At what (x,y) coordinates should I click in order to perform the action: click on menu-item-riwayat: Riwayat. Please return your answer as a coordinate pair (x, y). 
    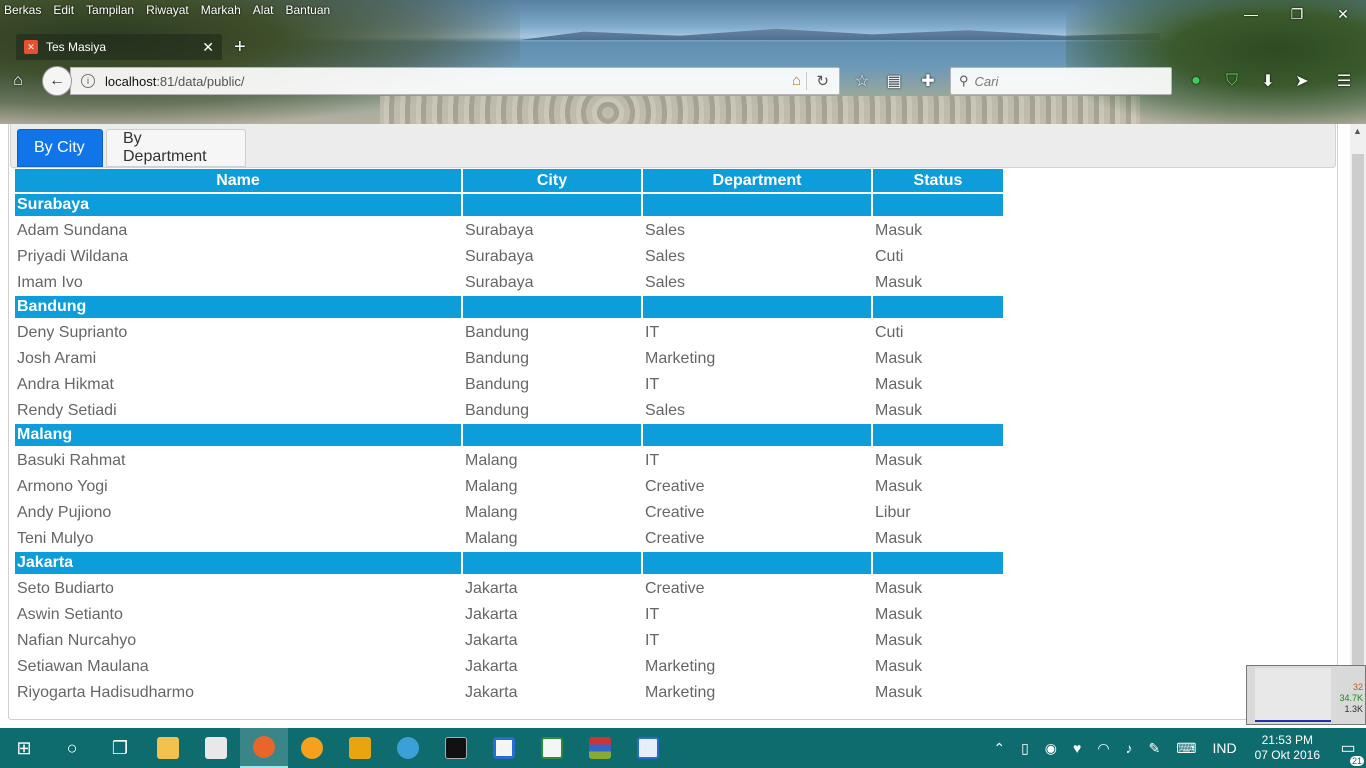
    Looking at the image, I should click on (167, 11).